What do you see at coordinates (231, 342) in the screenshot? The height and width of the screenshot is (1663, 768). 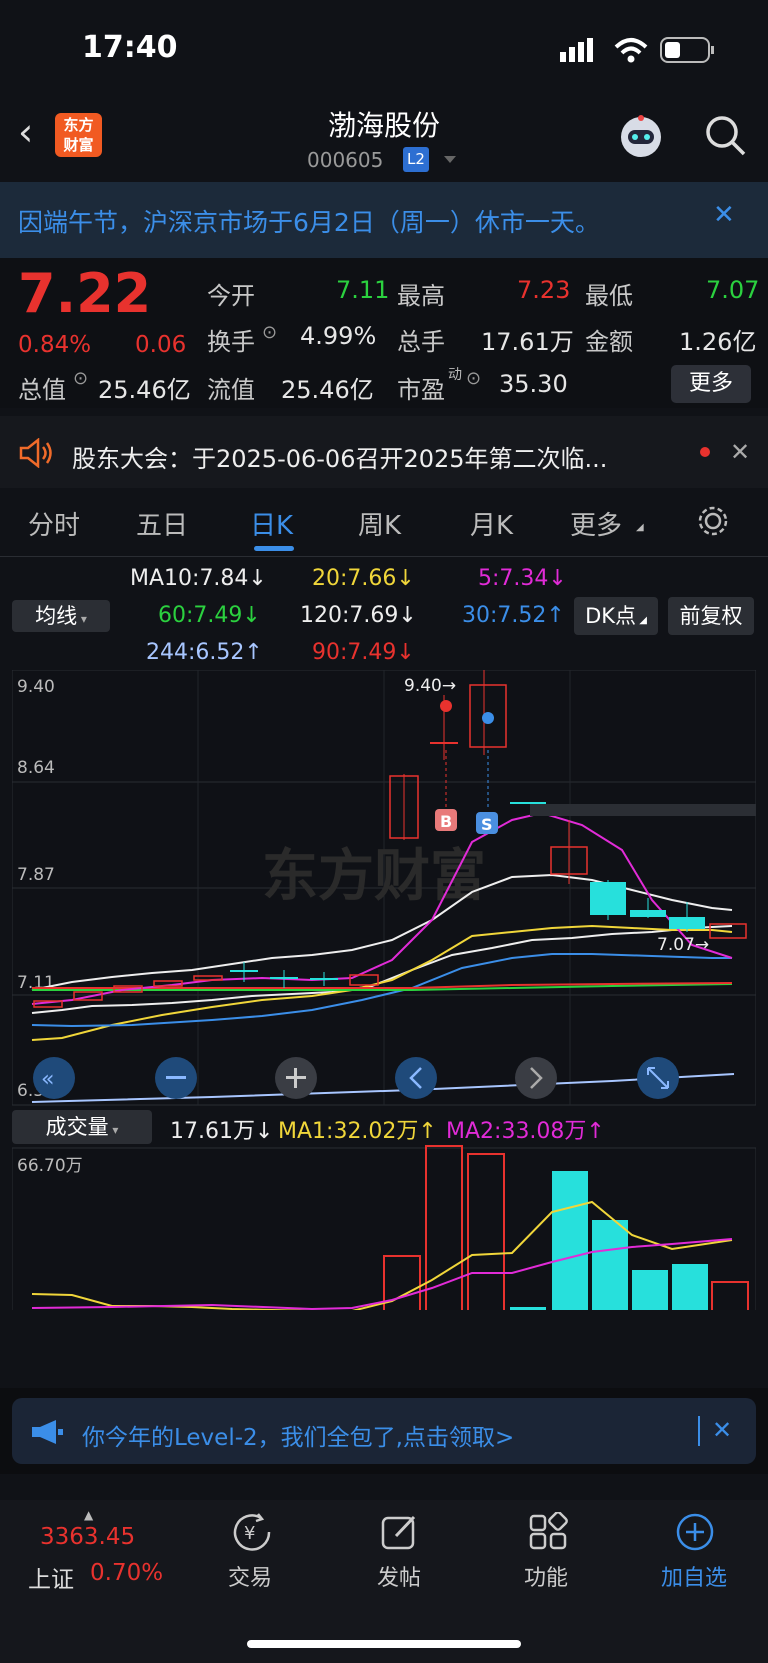 I see `turnover-label: 换手` at bounding box center [231, 342].